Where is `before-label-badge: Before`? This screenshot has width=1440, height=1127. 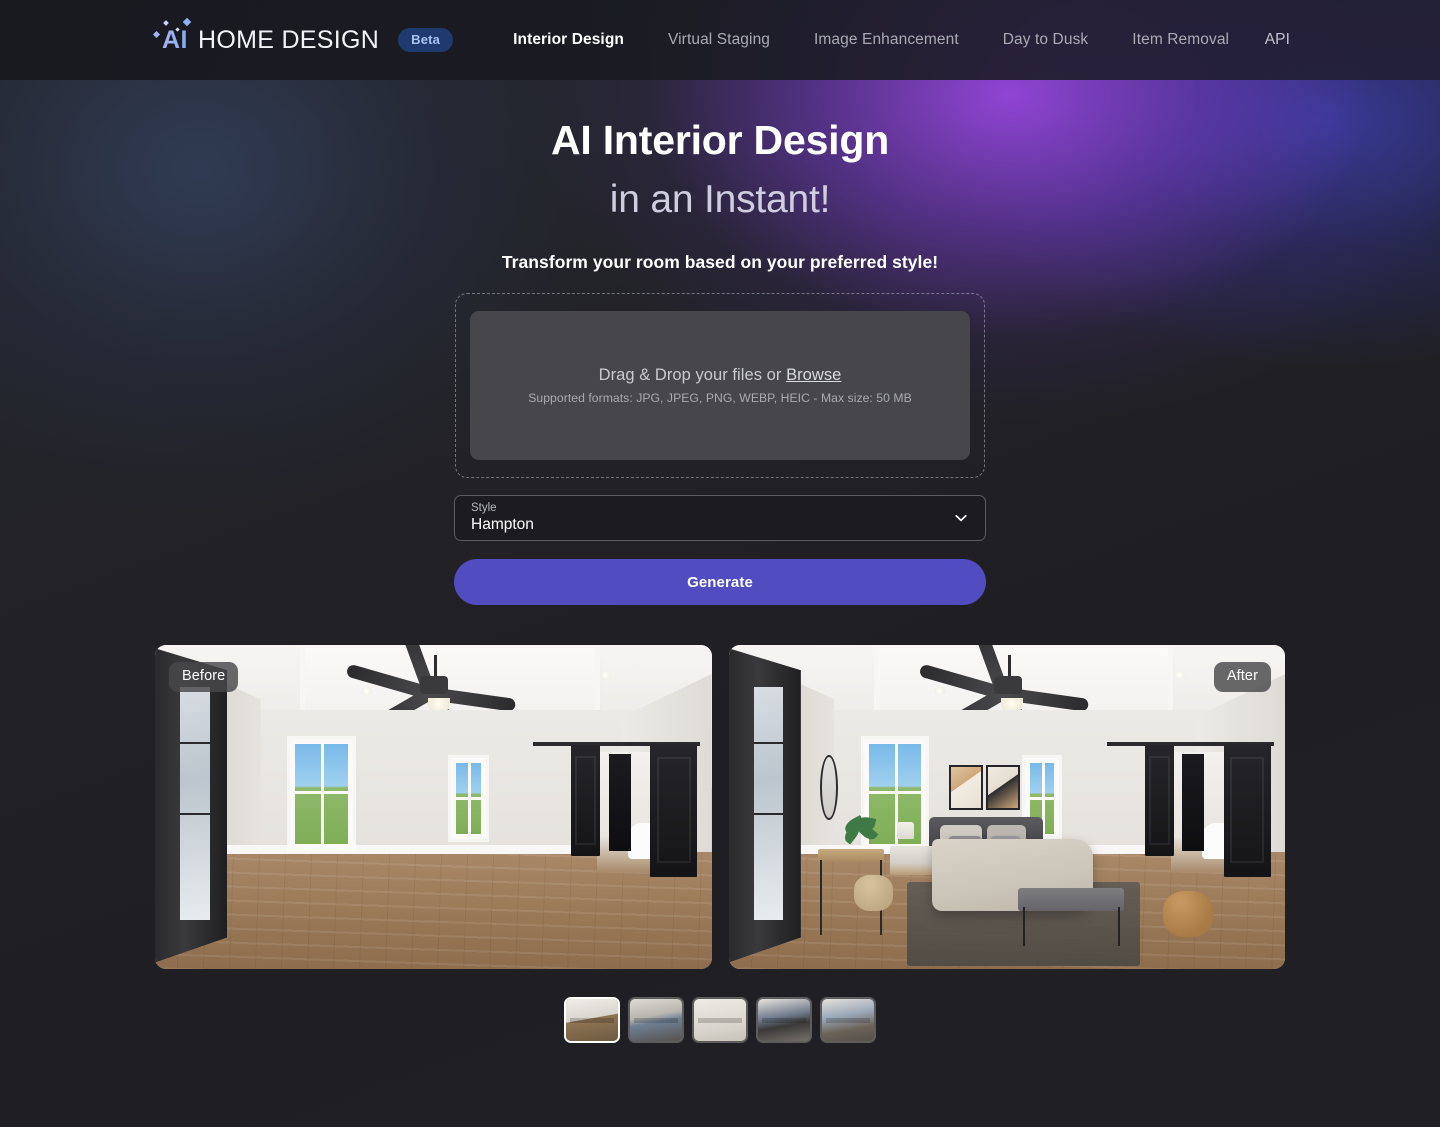
before-label-badge: Before is located at coordinates (204, 677).